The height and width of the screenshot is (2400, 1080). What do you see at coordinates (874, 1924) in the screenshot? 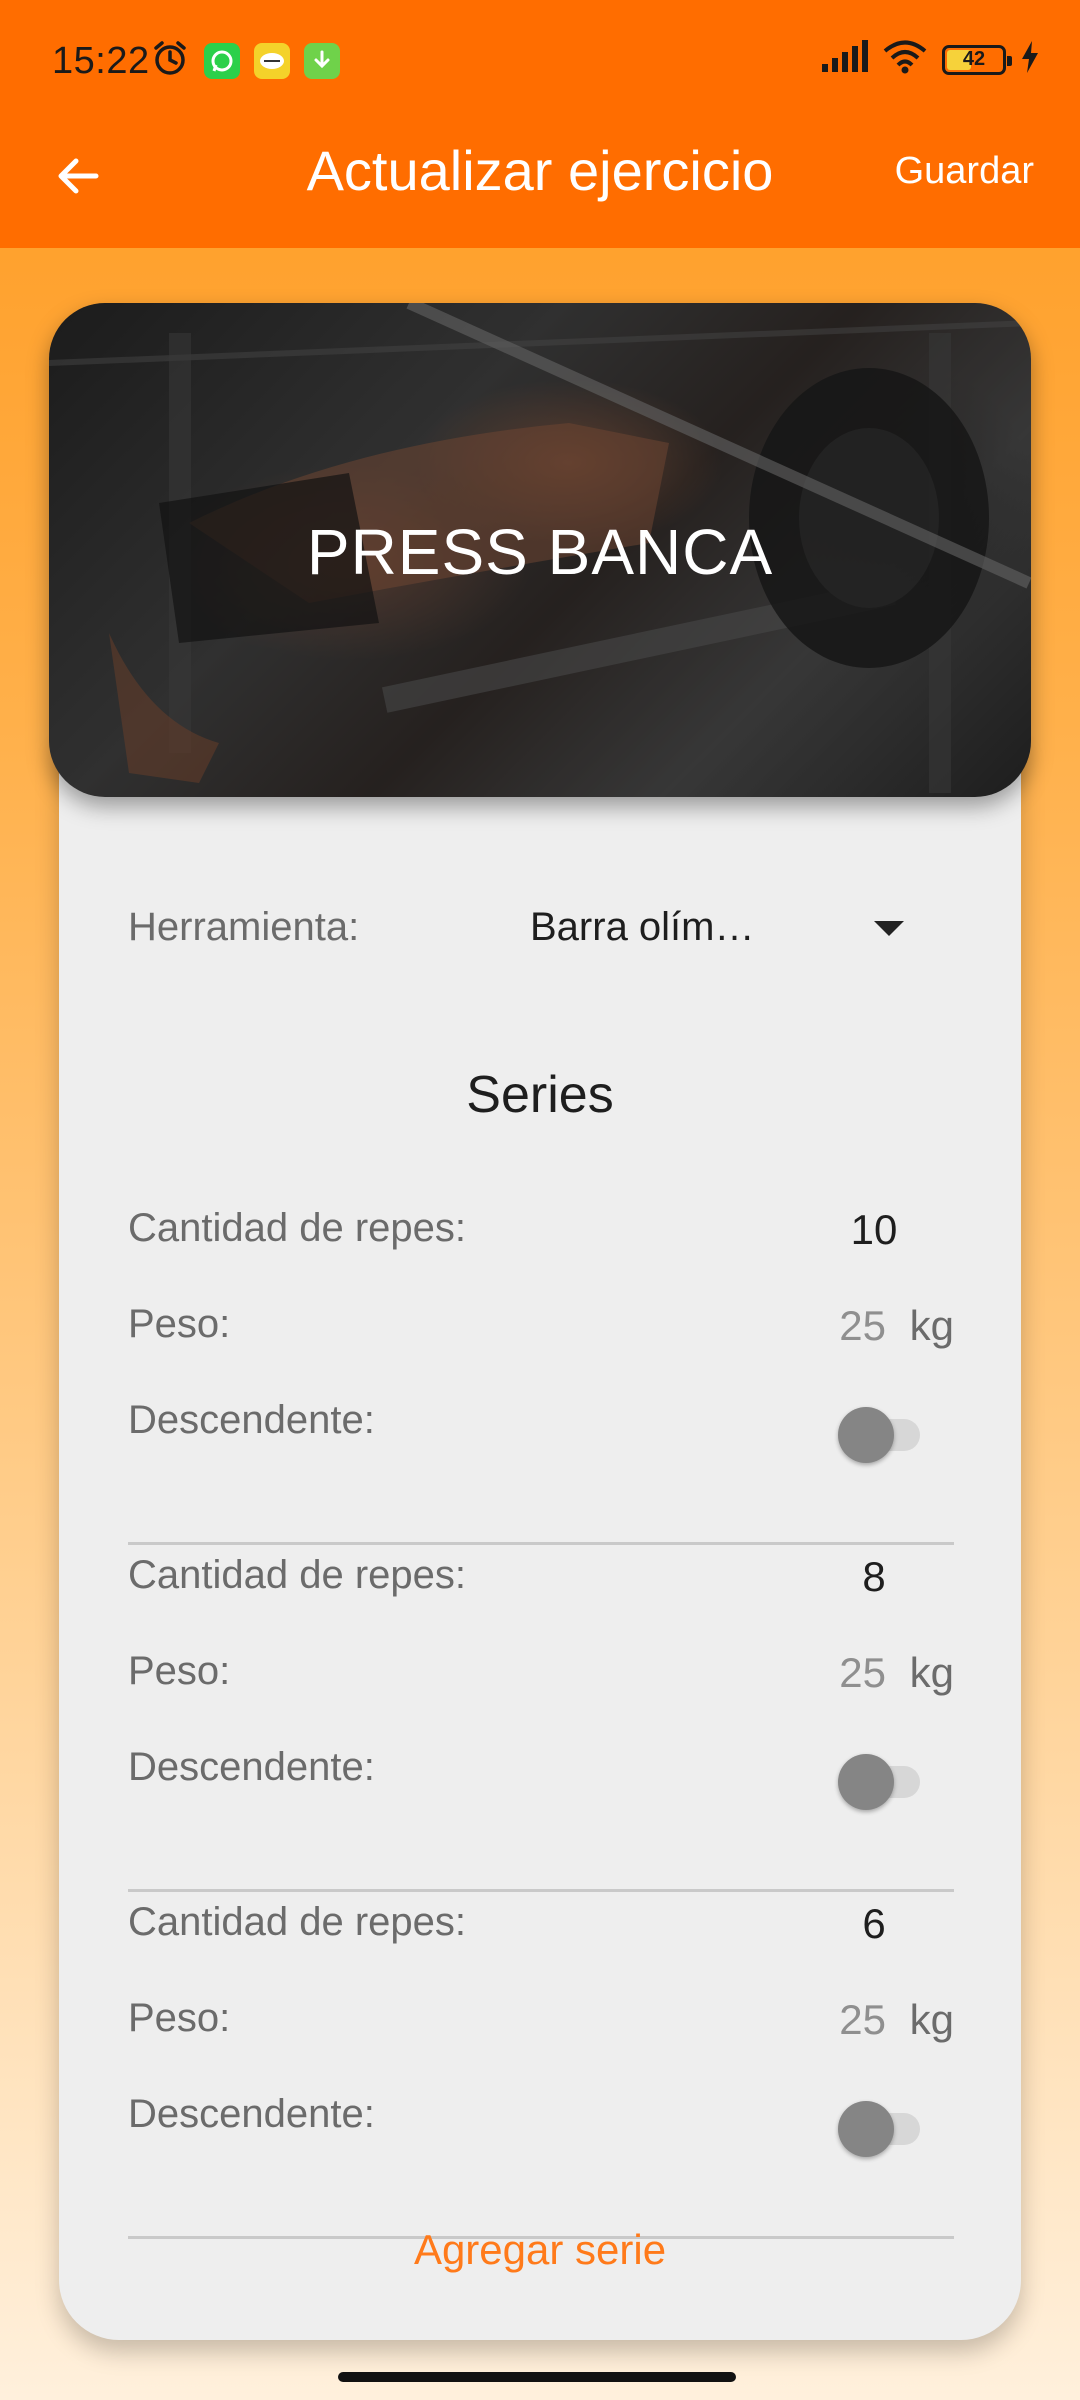
I see `reps-input: 6` at bounding box center [874, 1924].